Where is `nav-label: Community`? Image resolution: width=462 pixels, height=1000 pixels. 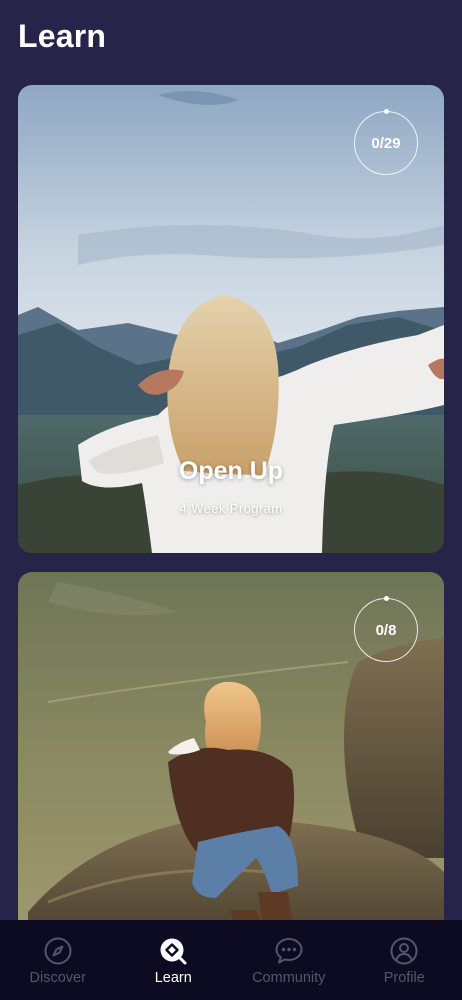
nav-label: Community is located at coordinates (289, 978).